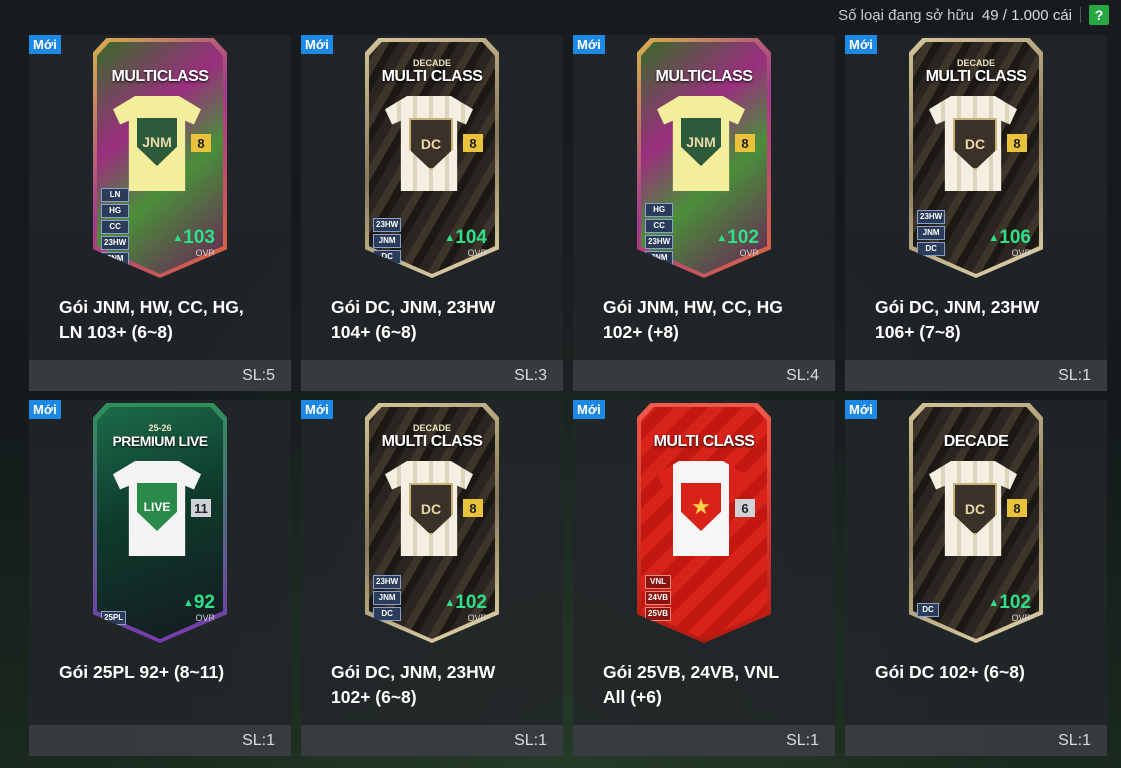 This screenshot has height=768, width=1121. Describe the element at coordinates (704, 375) in the screenshot. I see `quantity-bar: SL:4` at that location.